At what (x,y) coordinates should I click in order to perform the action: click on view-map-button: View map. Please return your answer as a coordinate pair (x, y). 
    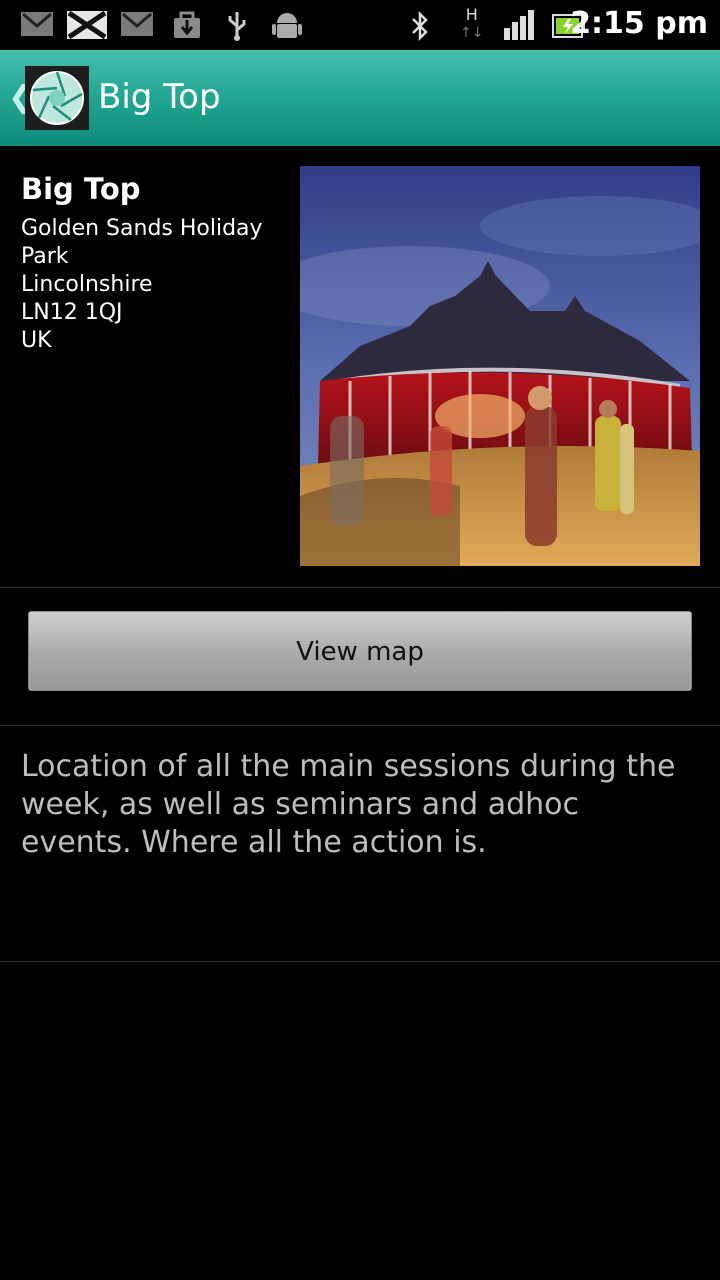
    Looking at the image, I should click on (360, 651).